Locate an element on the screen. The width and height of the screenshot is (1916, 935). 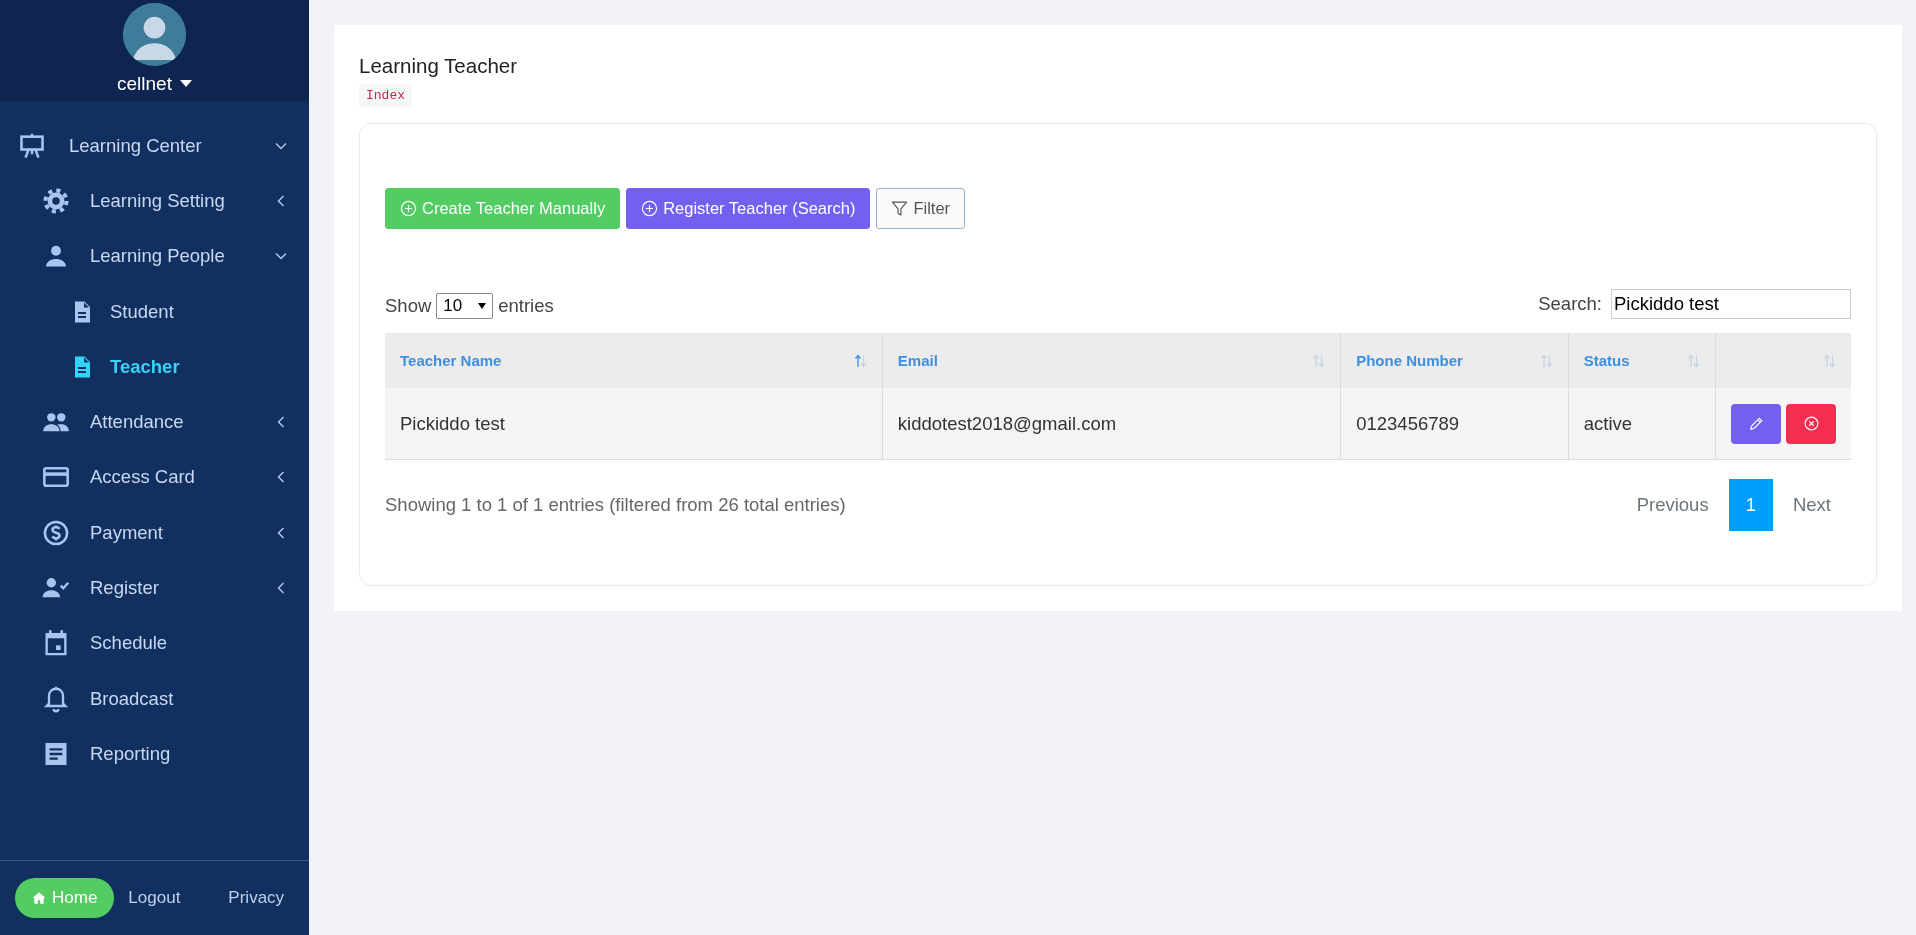
easel-icon is located at coordinates (32, 145).